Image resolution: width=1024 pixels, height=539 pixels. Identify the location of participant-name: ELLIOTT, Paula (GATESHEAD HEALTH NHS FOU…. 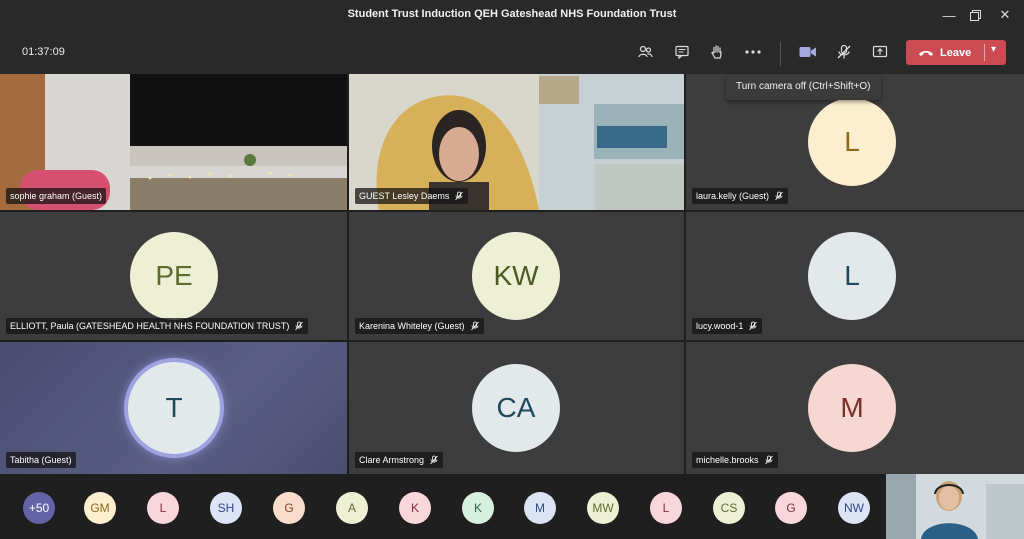
(157, 326).